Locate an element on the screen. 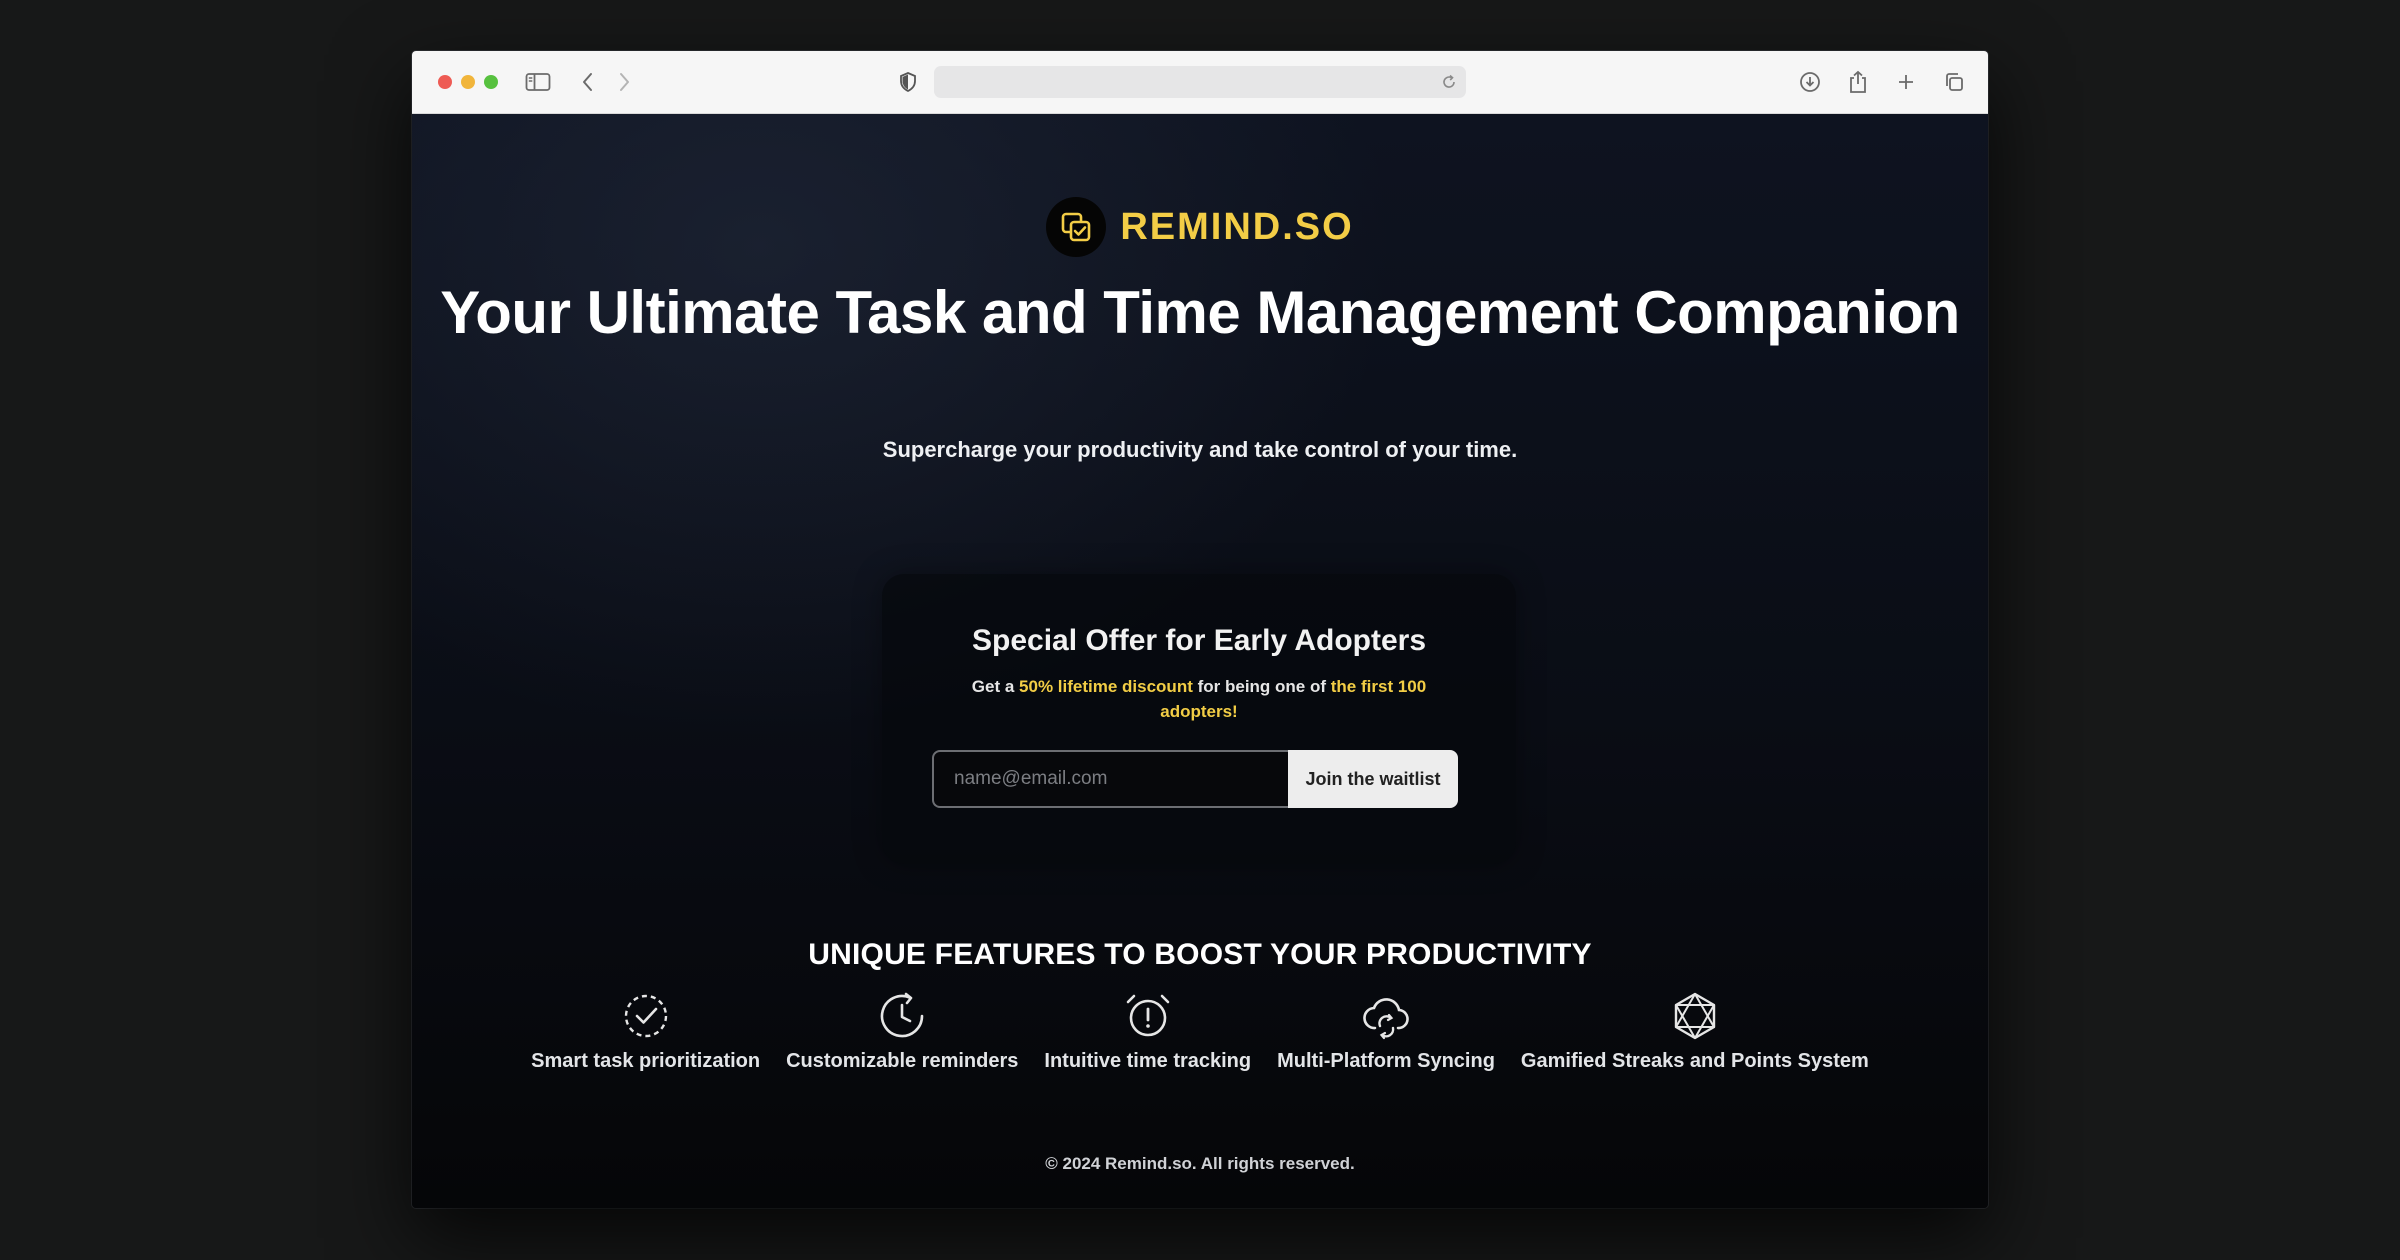 The height and width of the screenshot is (1260, 2400). feature-item: Multi-Platform Syncing is located at coordinates (1386, 1031).